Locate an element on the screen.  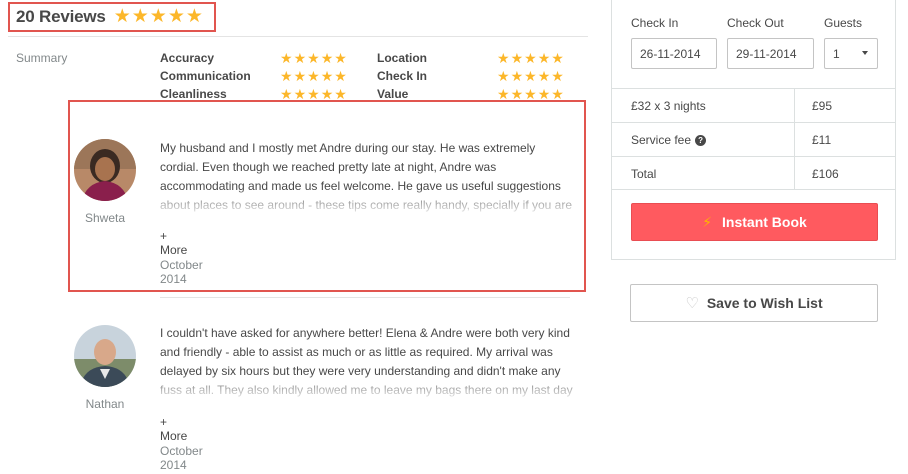
price-label-text: Total is located at coordinates (644, 174).